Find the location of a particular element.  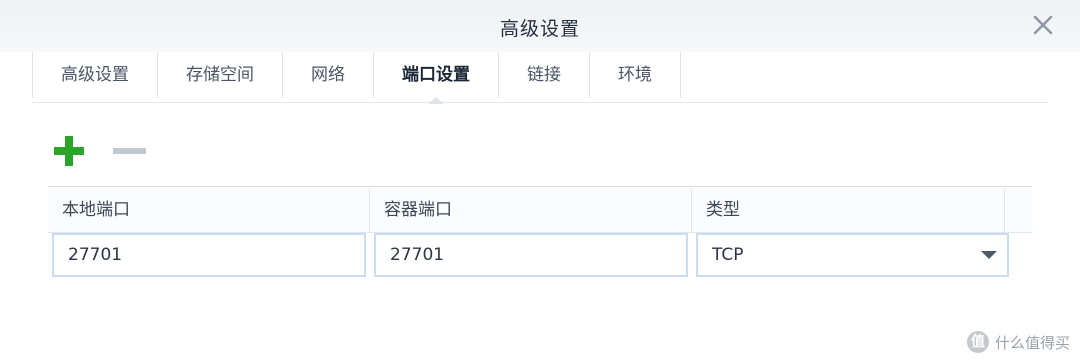

column-header-container-port: 容器端口 is located at coordinates (531, 210).